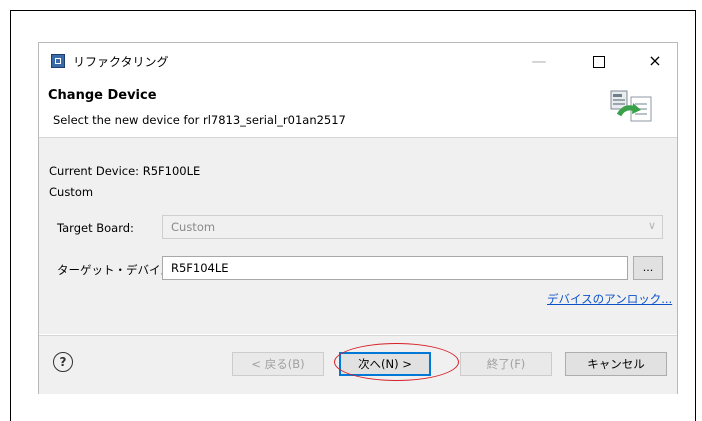  I want to click on back-button: < 戻る(B), so click(278, 364).